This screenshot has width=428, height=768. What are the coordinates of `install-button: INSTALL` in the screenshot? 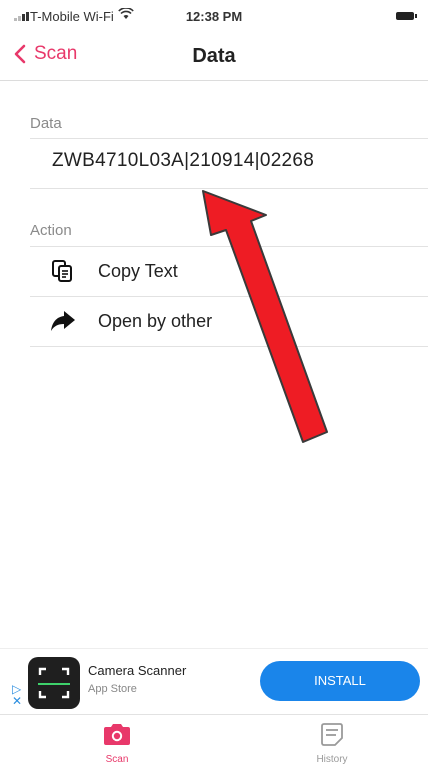 It's located at (340, 681).